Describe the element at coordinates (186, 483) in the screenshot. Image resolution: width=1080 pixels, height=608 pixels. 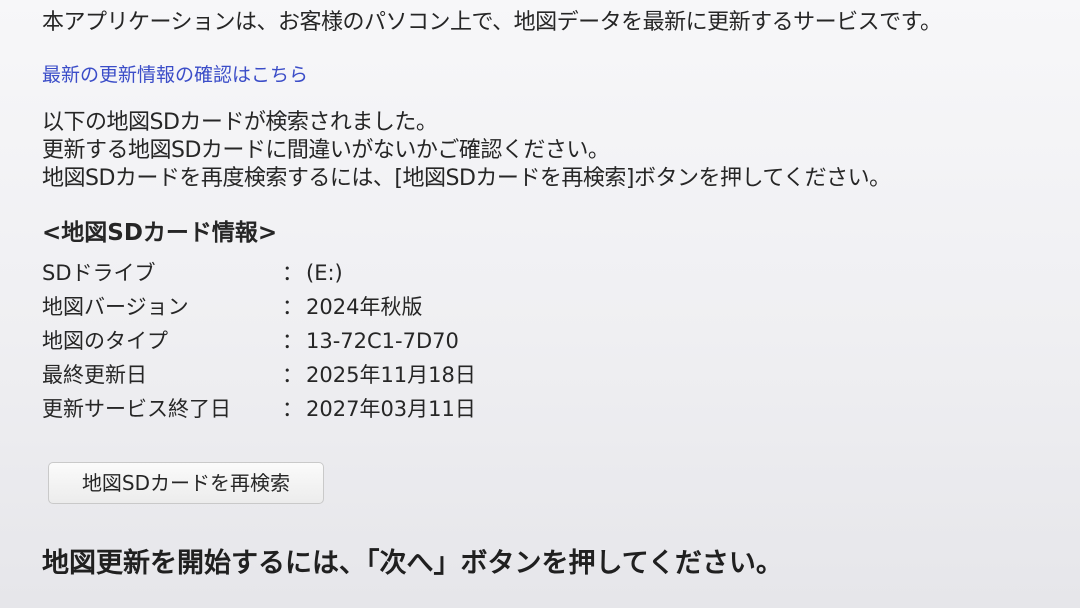
I see `rescan-sd-card-button: 地図SDカードを再検索` at that location.